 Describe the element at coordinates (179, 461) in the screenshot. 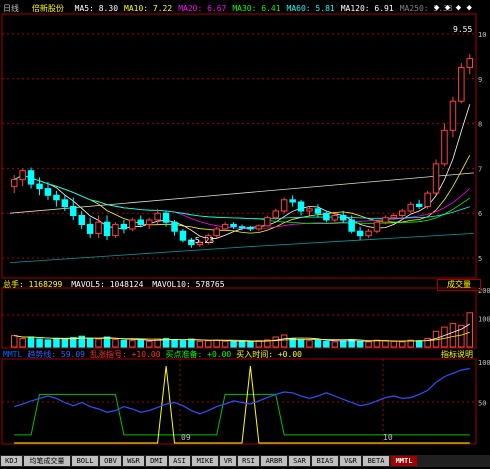

I see `tab-asi: ASI` at that location.